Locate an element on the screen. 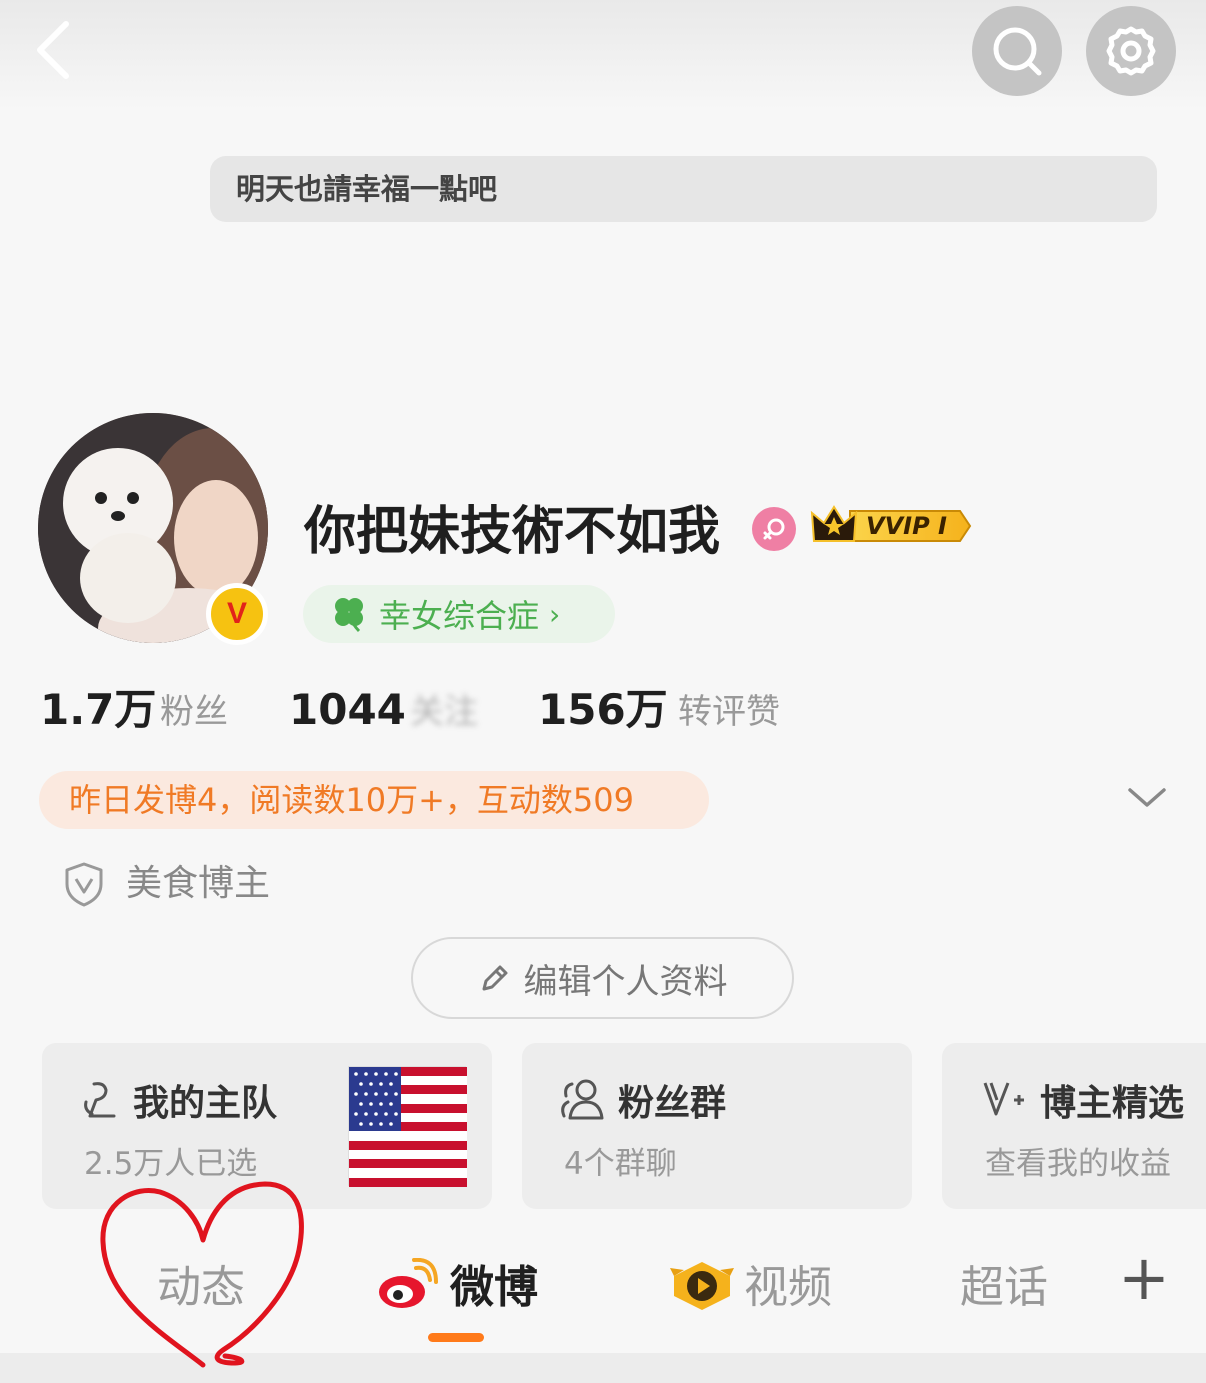 The image size is (1206, 1383). edit-profile-label: 编辑个人资料 is located at coordinates (625, 981).